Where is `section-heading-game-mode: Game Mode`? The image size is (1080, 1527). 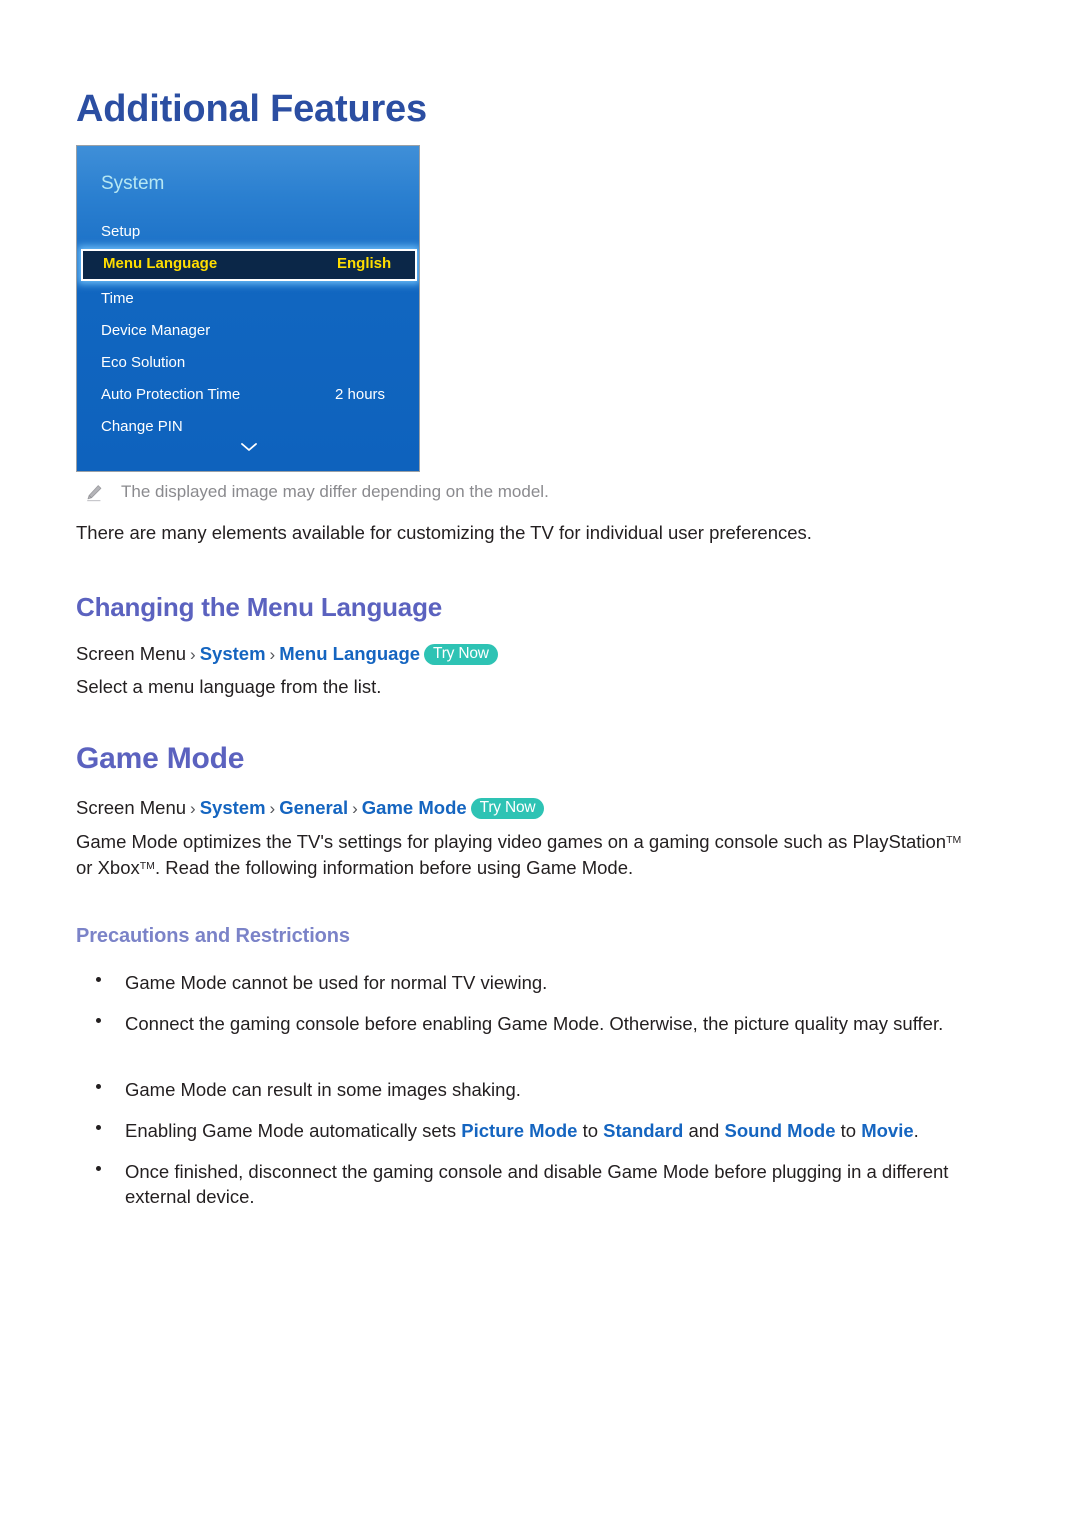
section-heading-game-mode: Game Mode is located at coordinates (160, 758).